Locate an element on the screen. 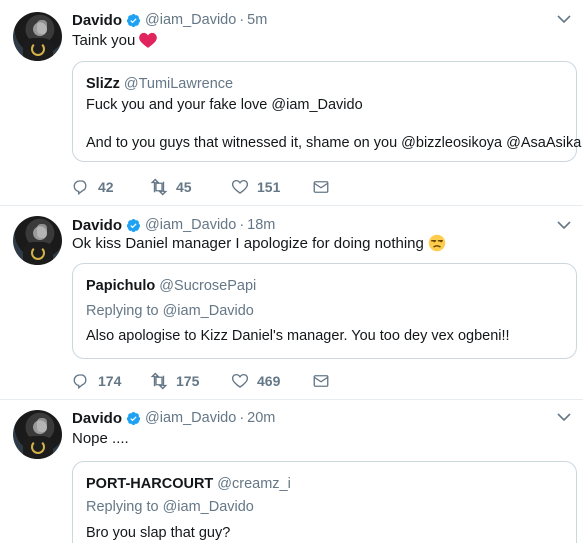 This screenshot has width=583, height=543. red-heart-icon is located at coordinates (148, 40).